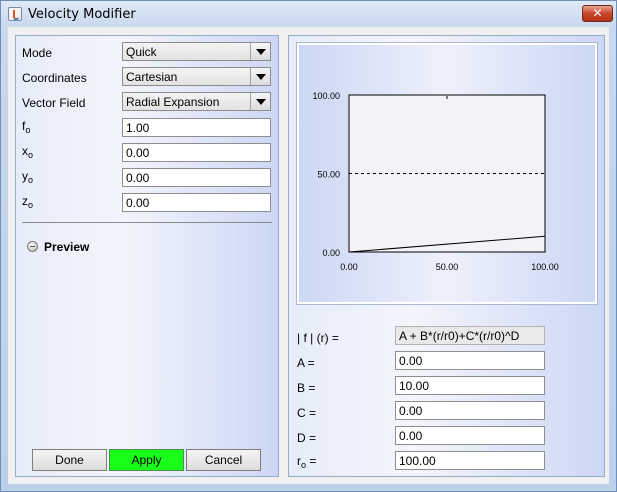  What do you see at coordinates (82, 14) in the screenshot?
I see `window-title: Velocity Modifier` at bounding box center [82, 14].